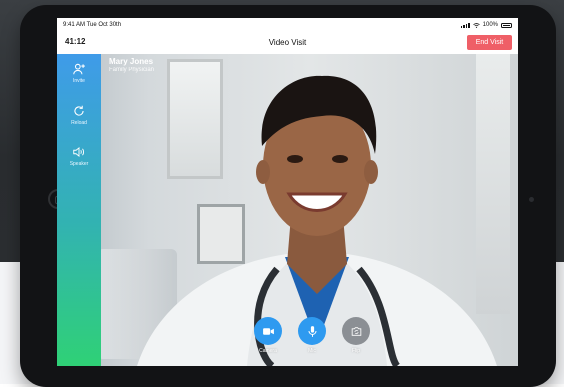 The width and height of the screenshot is (564, 387). I want to click on add-user-icon, so click(79, 69).